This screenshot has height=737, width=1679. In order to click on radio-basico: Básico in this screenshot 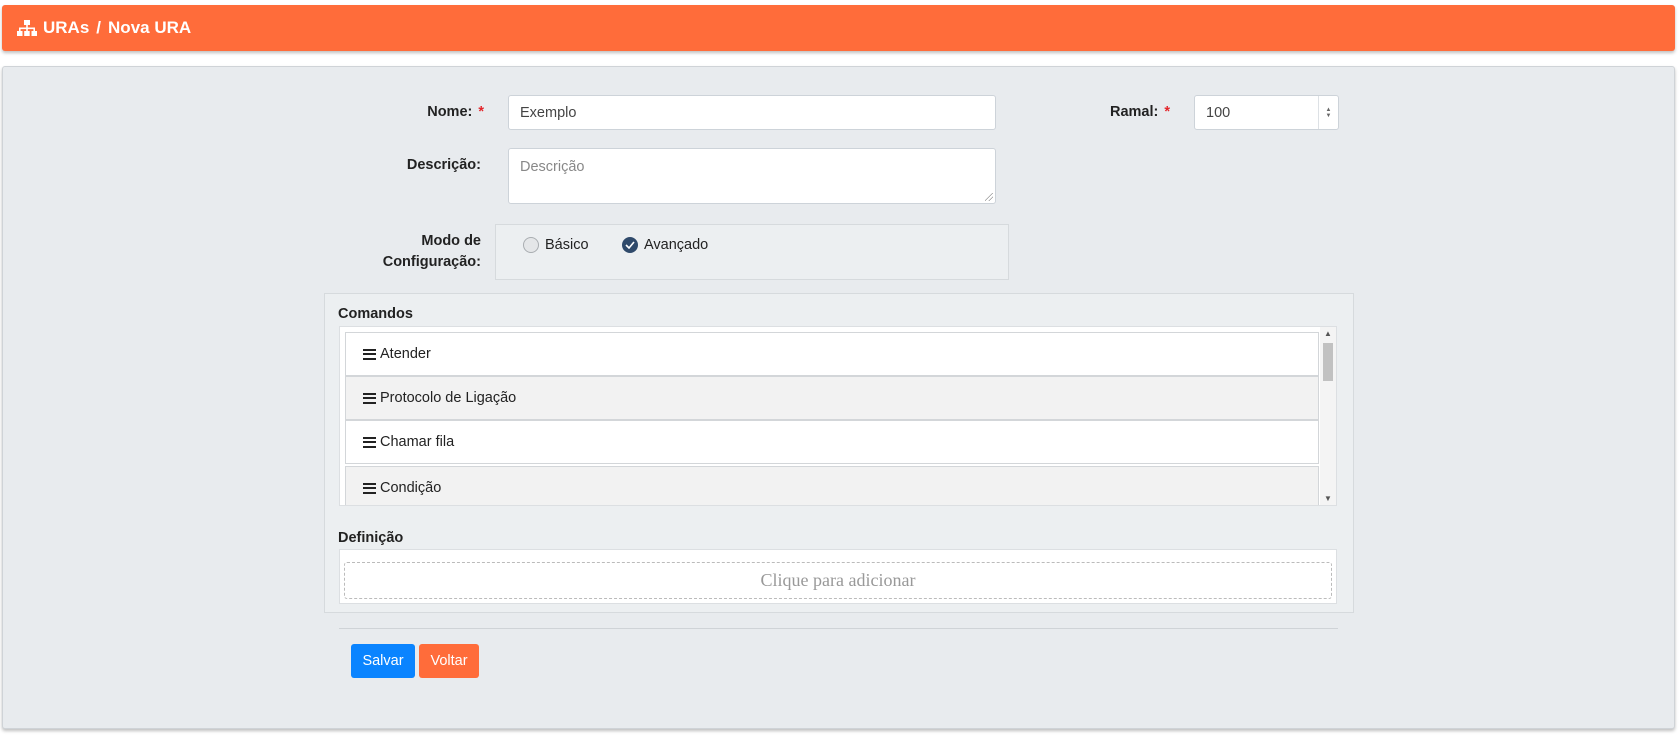, I will do `click(556, 245)`.